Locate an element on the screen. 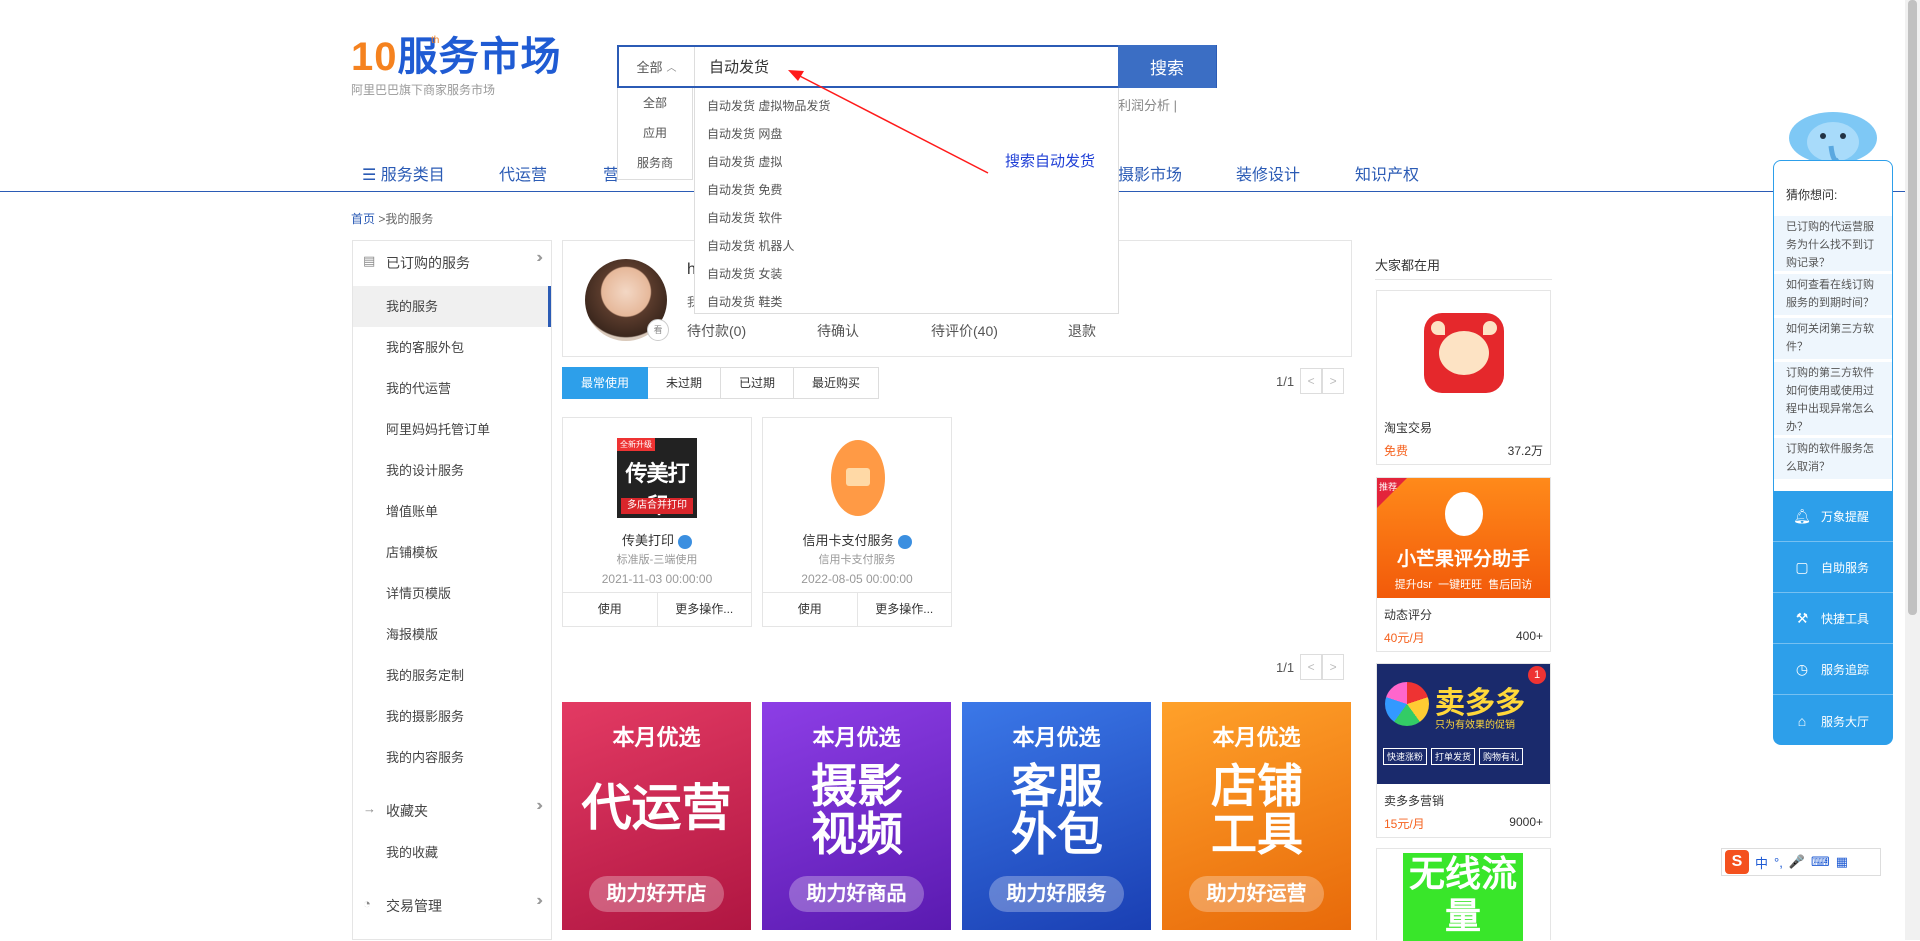 This screenshot has width=1920, height=941. service-tracking-button: ◷ 服务追踪 is located at coordinates (1833, 670).